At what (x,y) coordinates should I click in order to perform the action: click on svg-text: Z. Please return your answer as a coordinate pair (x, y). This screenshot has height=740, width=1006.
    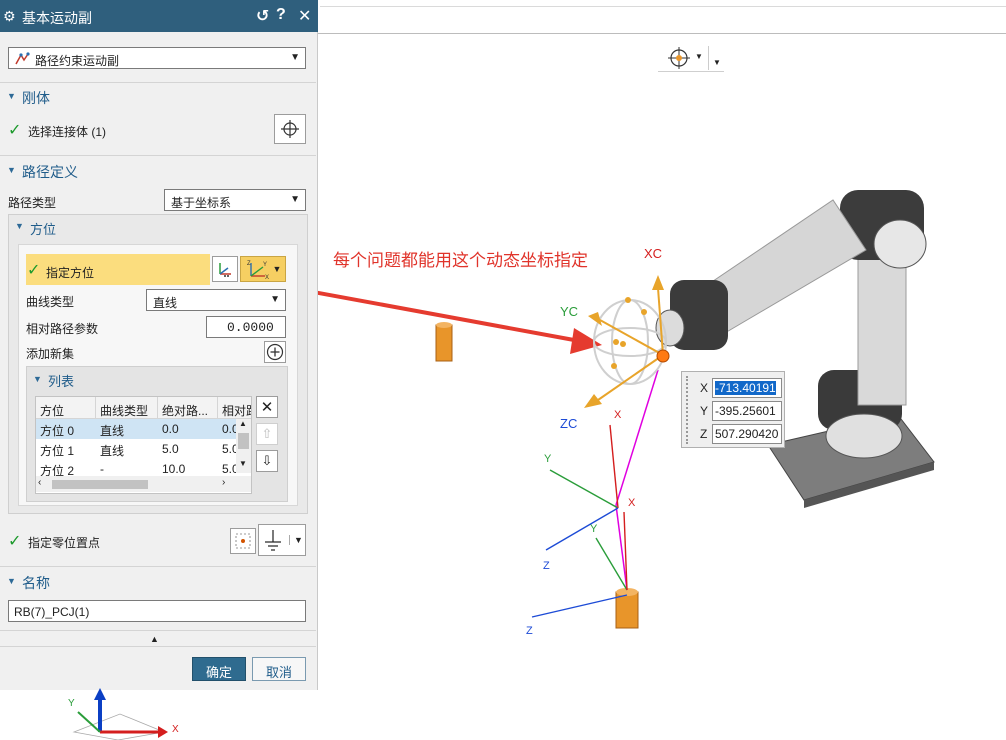
    Looking at the image, I should click on (249, 264).